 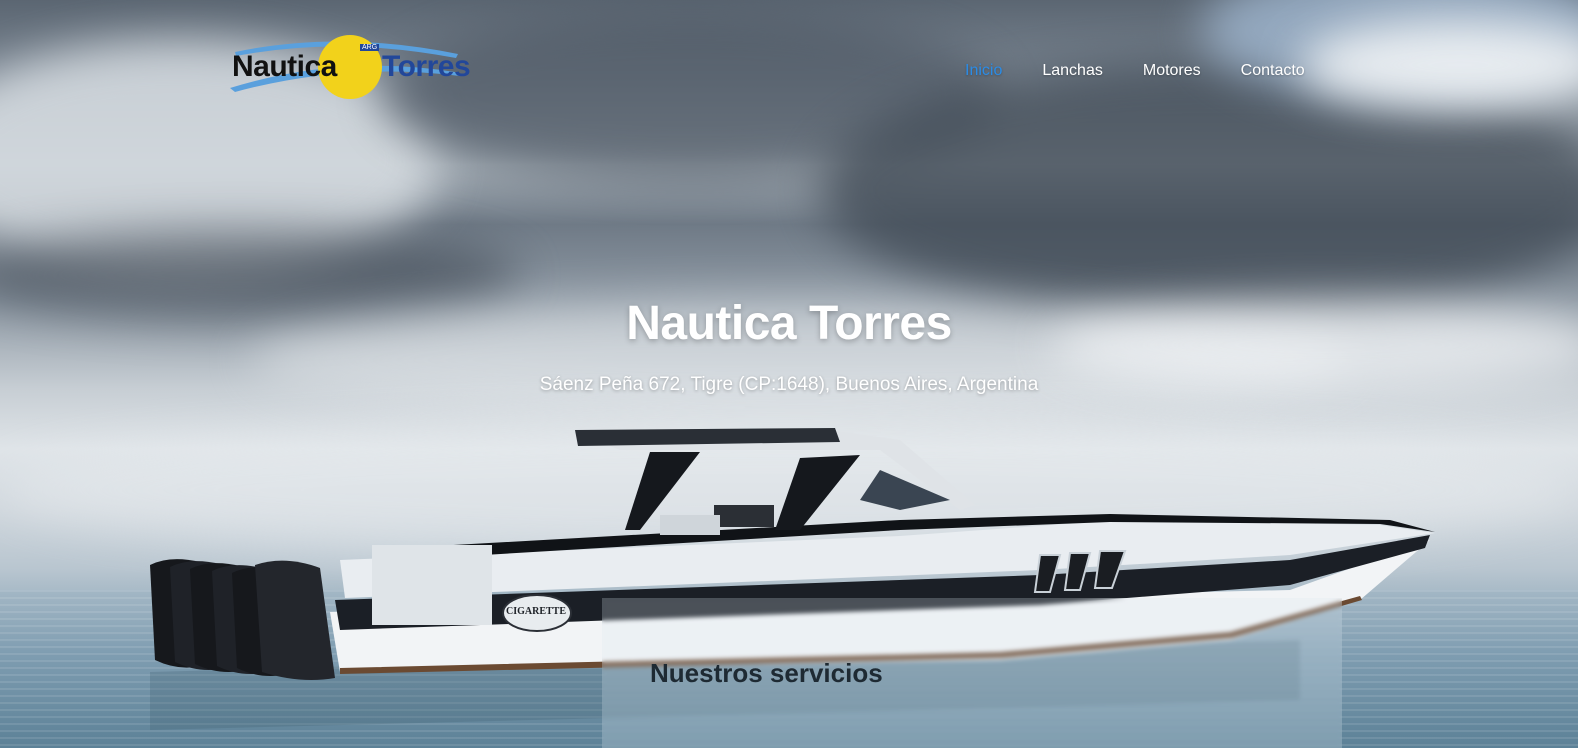 I want to click on logo-badge: ARG, so click(x=370, y=47).